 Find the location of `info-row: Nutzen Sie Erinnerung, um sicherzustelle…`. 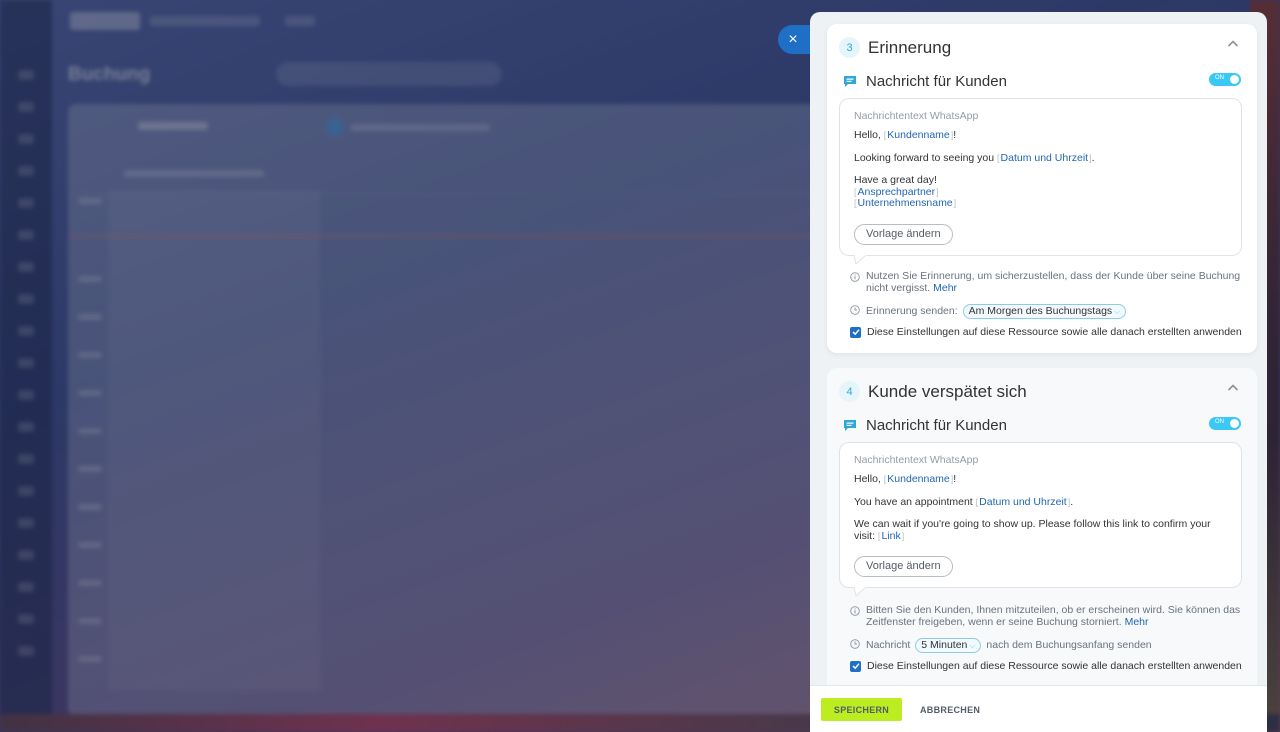

info-row: Nutzen Sie Erinnerung, um sicherzustelle… is located at coordinates (1045, 282).